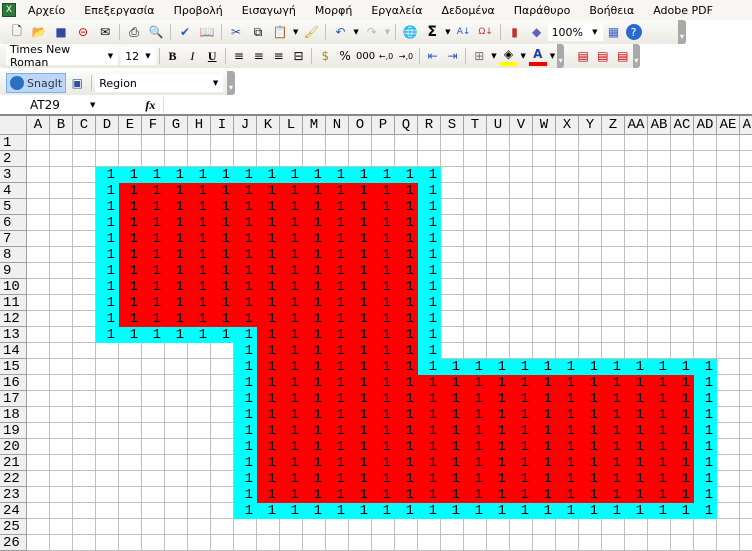  Describe the element at coordinates (130, 191) in the screenshot. I see `cell-E4: 1` at that location.